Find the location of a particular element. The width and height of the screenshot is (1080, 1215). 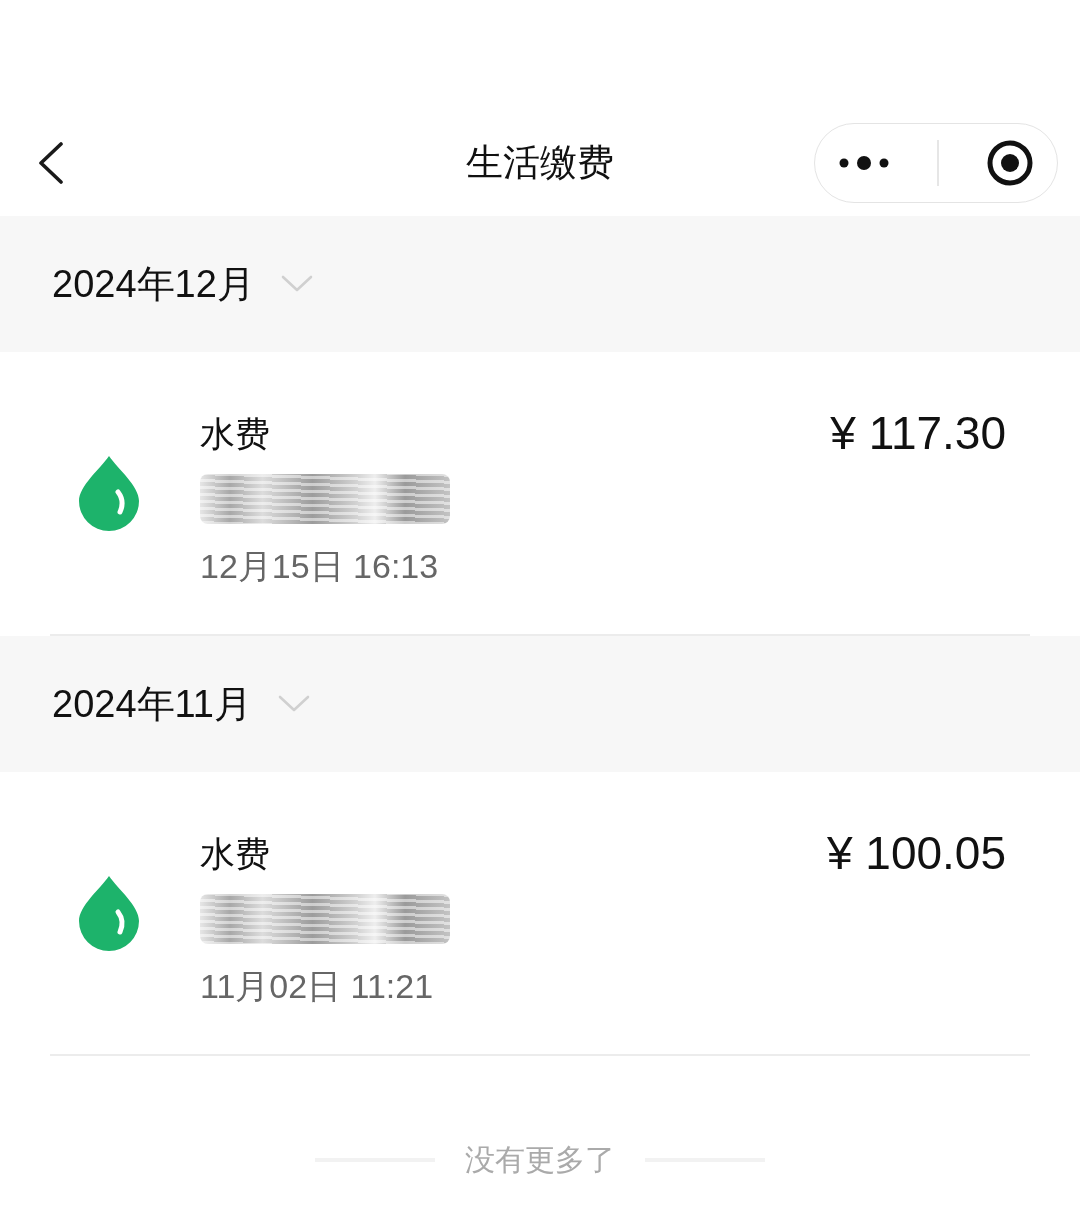

payment-time: 11月02日 11:21 is located at coordinates (317, 986).